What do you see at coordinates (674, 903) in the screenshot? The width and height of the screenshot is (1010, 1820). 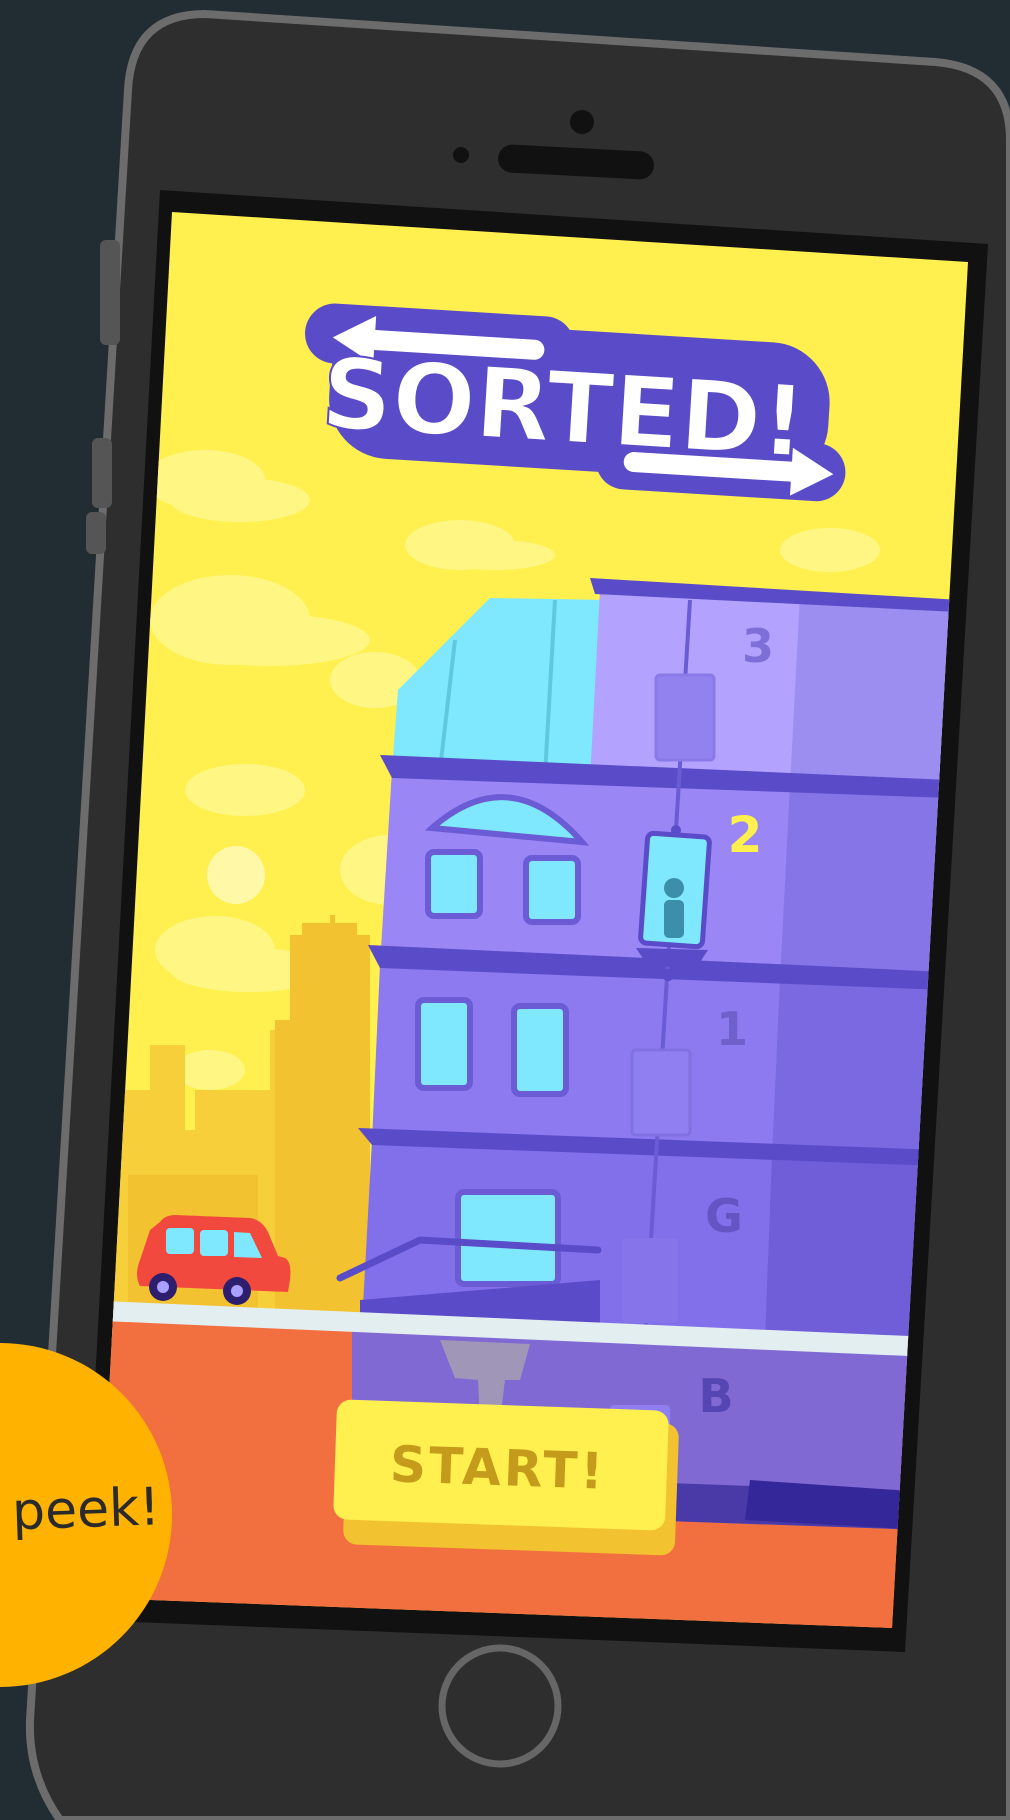 I see `elevator-cab` at bounding box center [674, 903].